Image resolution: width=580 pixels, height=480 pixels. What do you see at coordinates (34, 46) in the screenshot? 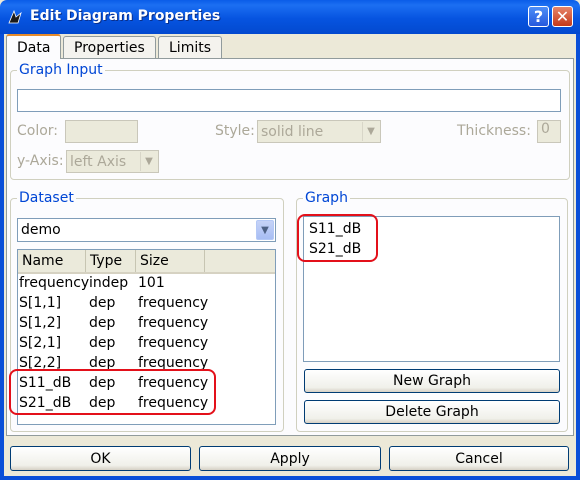
I see `tab-data: Data` at bounding box center [34, 46].